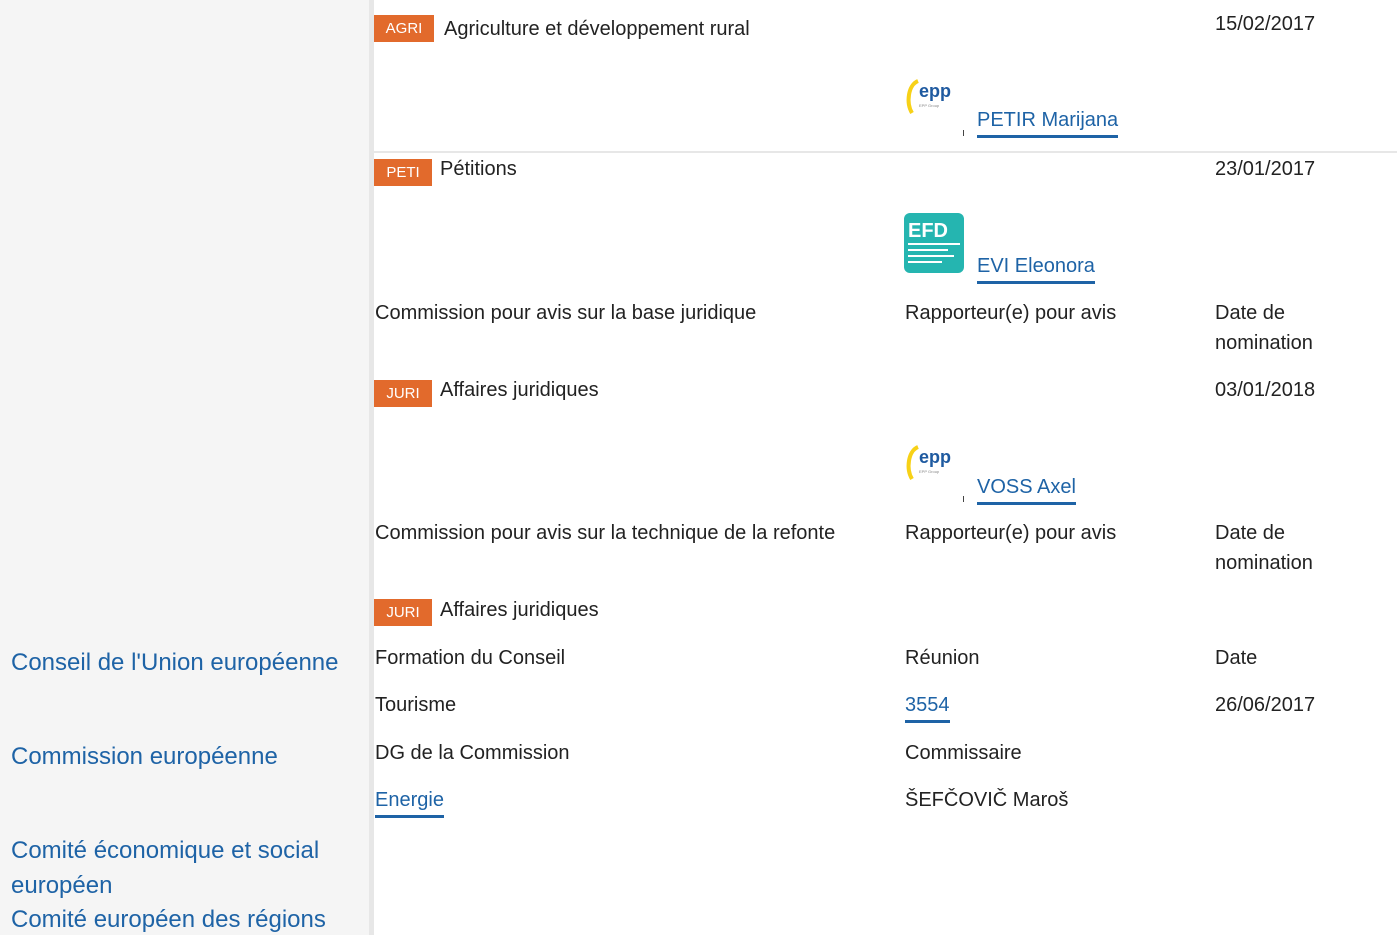 The width and height of the screenshot is (1397, 937). I want to click on column-divider, so click(371, 467).